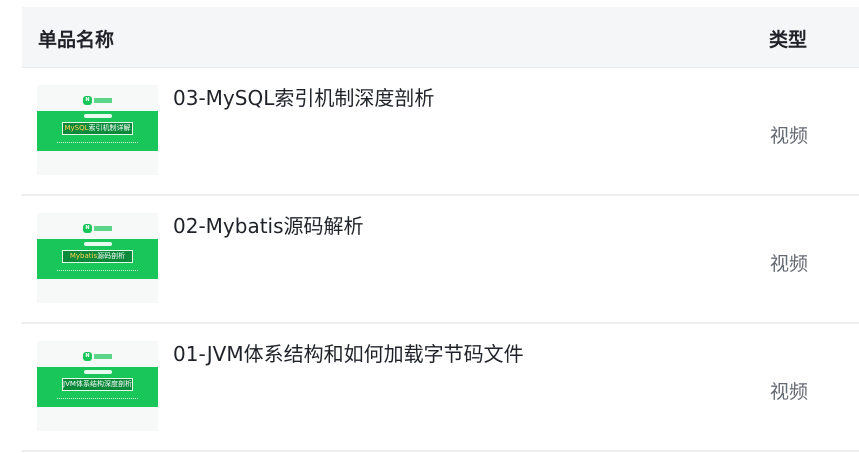 The image size is (859, 453). I want to click on course-title: 01-JVM体系结构和如何加载字节码文件, so click(348, 352).